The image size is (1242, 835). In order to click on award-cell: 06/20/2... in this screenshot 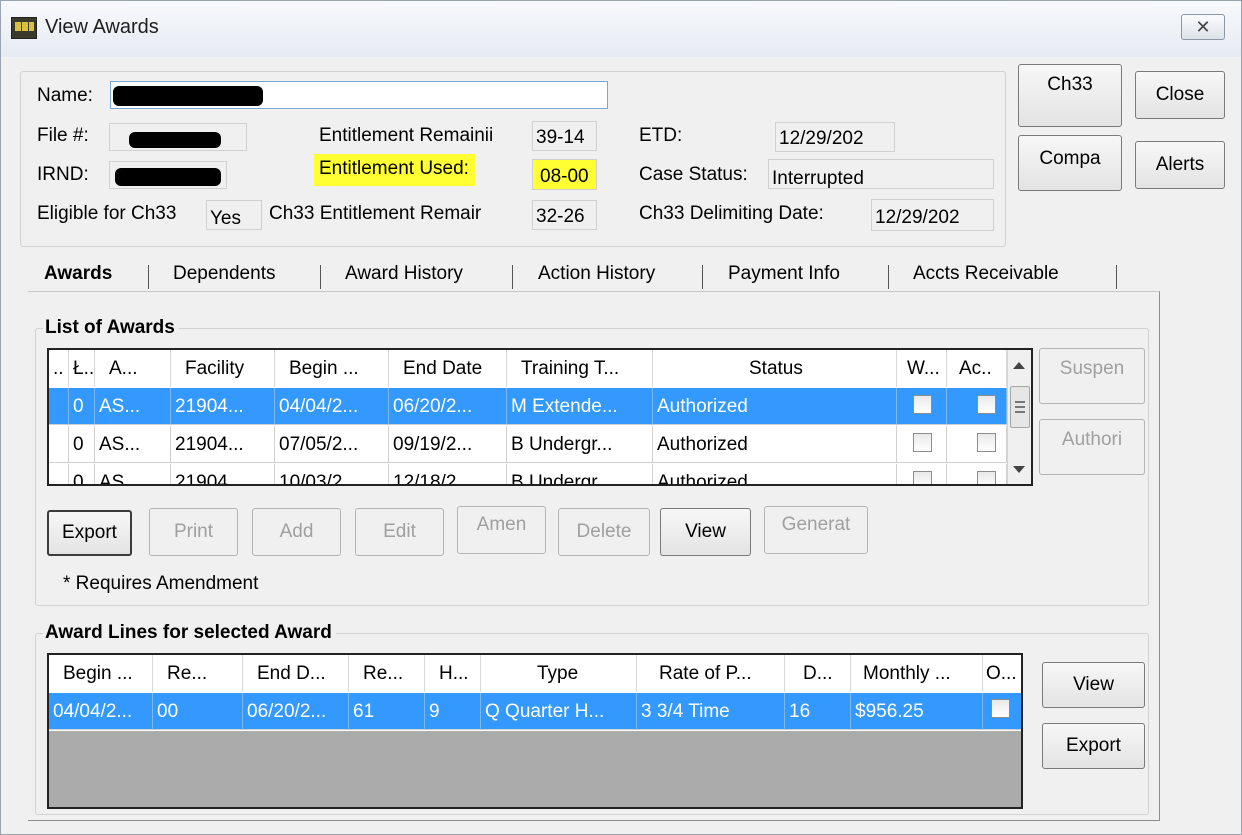, I will do `click(448, 406)`.